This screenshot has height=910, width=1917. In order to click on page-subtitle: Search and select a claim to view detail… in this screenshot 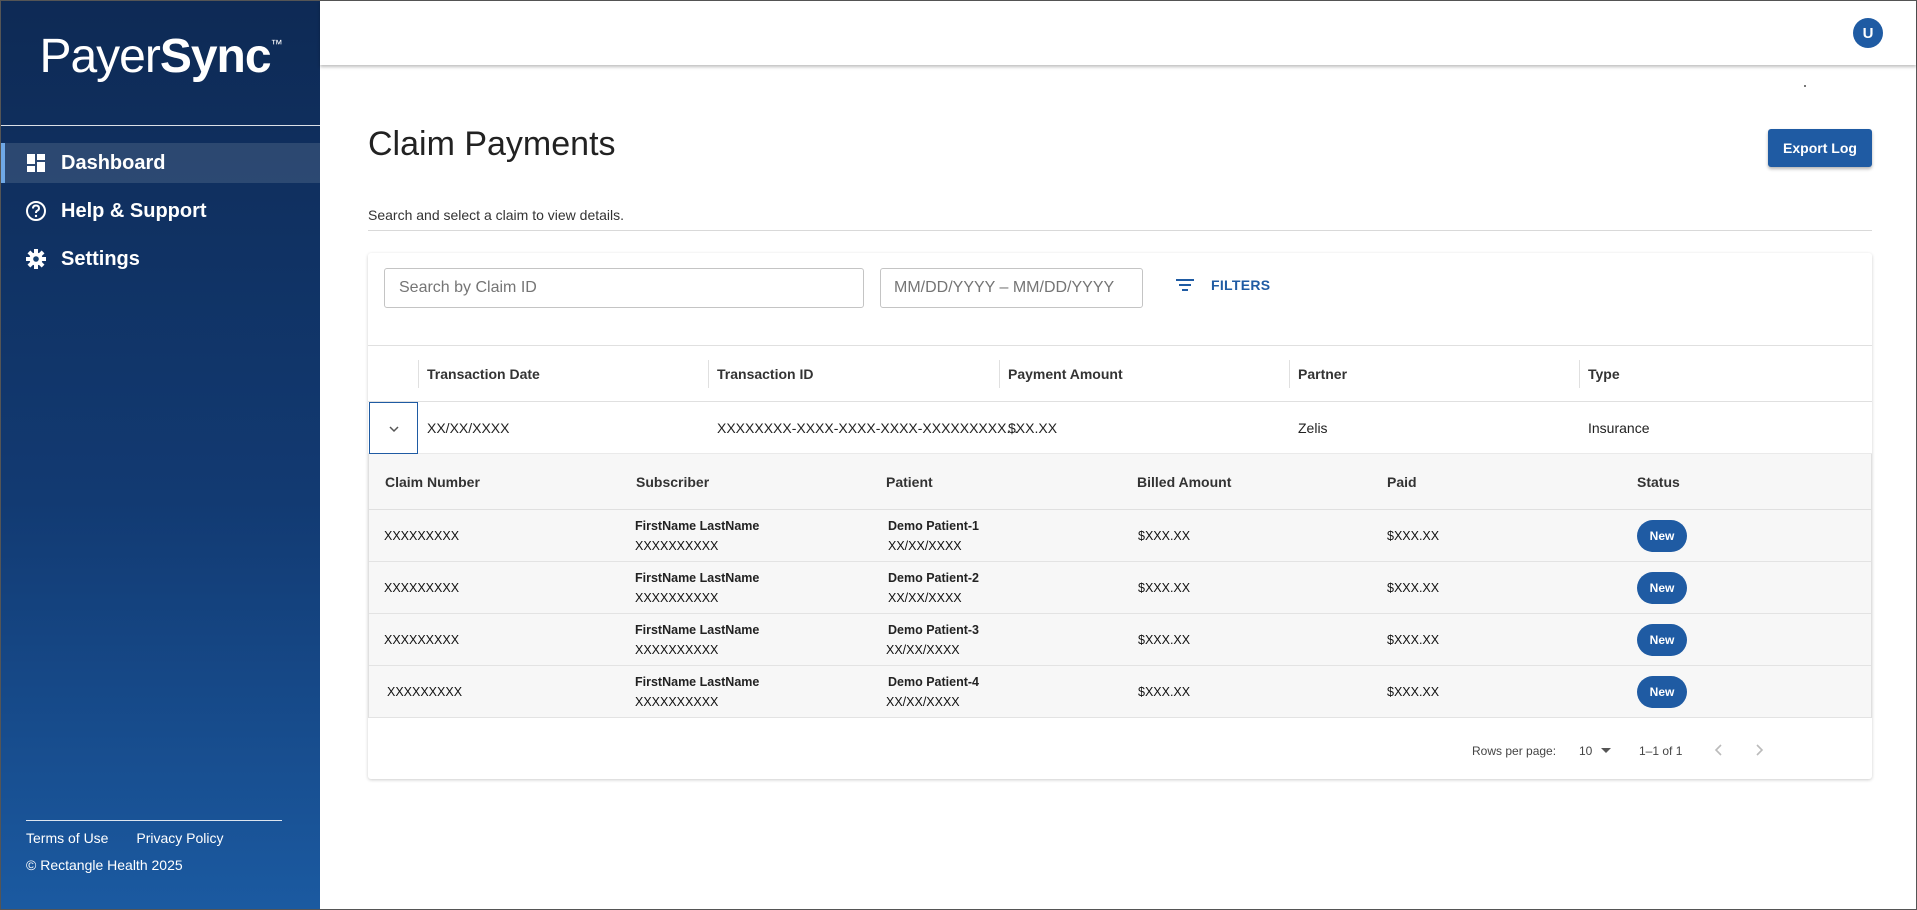, I will do `click(496, 215)`.